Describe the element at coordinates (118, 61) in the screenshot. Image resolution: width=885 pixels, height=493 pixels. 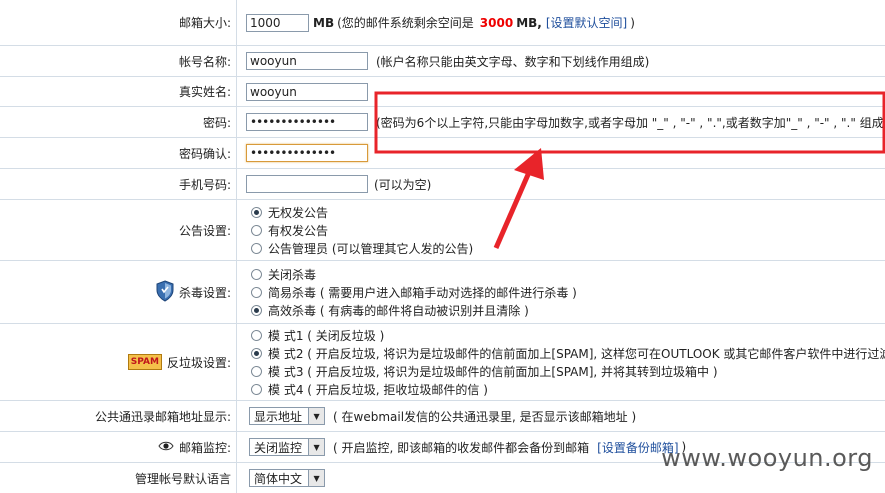
I see `account-name-label: 帐号名称:` at that location.